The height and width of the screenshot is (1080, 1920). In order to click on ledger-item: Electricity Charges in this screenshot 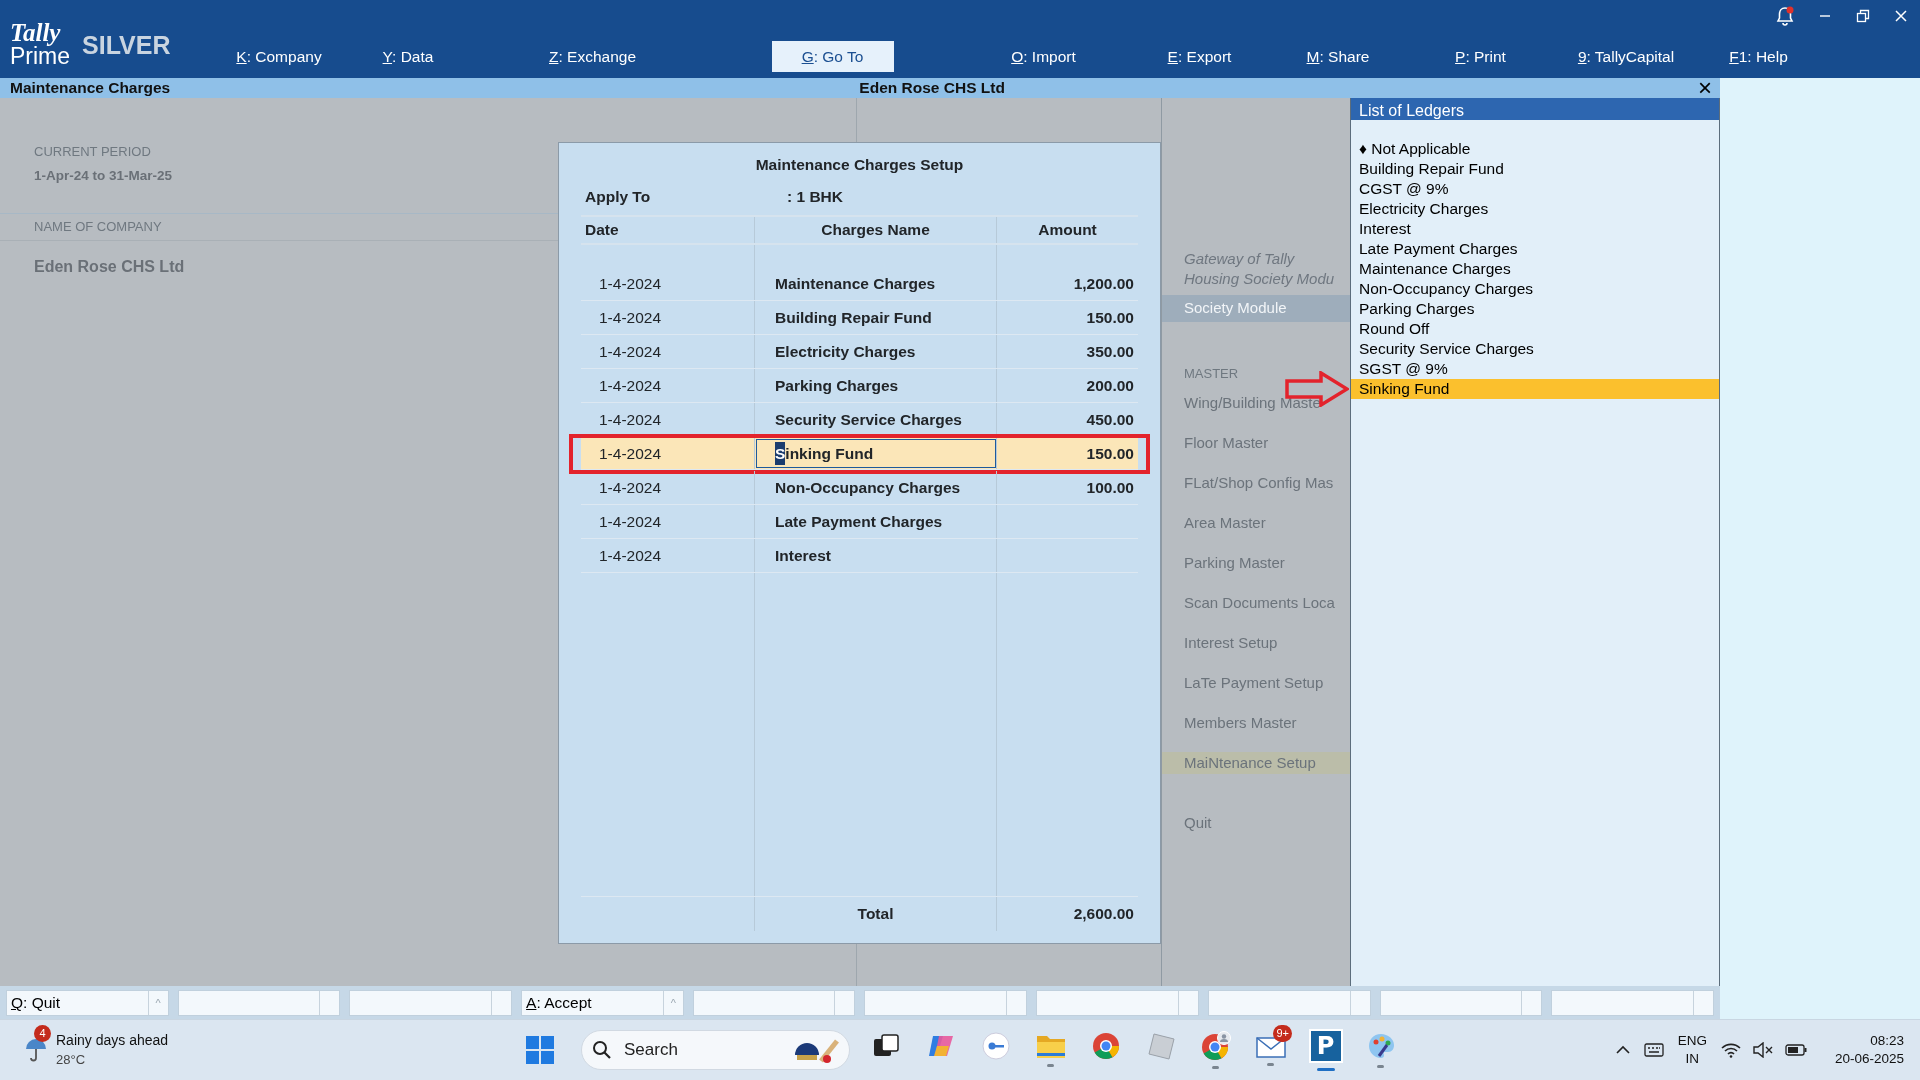, I will do `click(1535, 209)`.